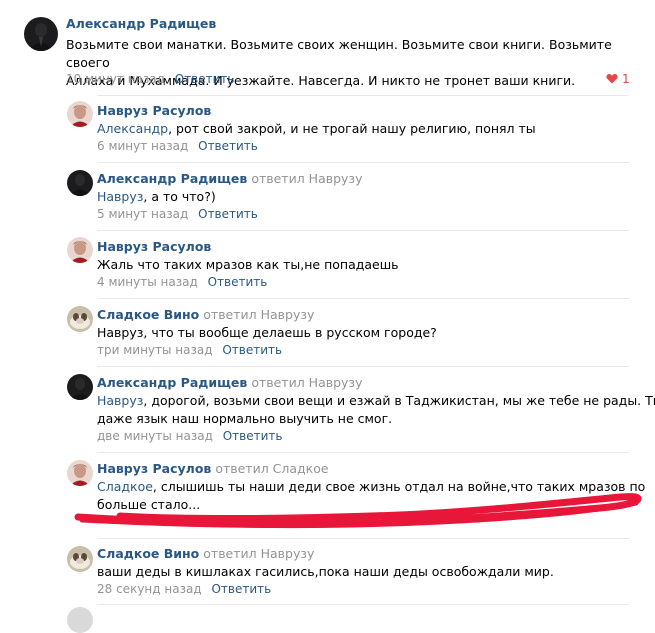 This screenshot has width=655, height=633. I want to click on comment-author: Сладкое Вино ответил Наврузу, so click(205, 553).